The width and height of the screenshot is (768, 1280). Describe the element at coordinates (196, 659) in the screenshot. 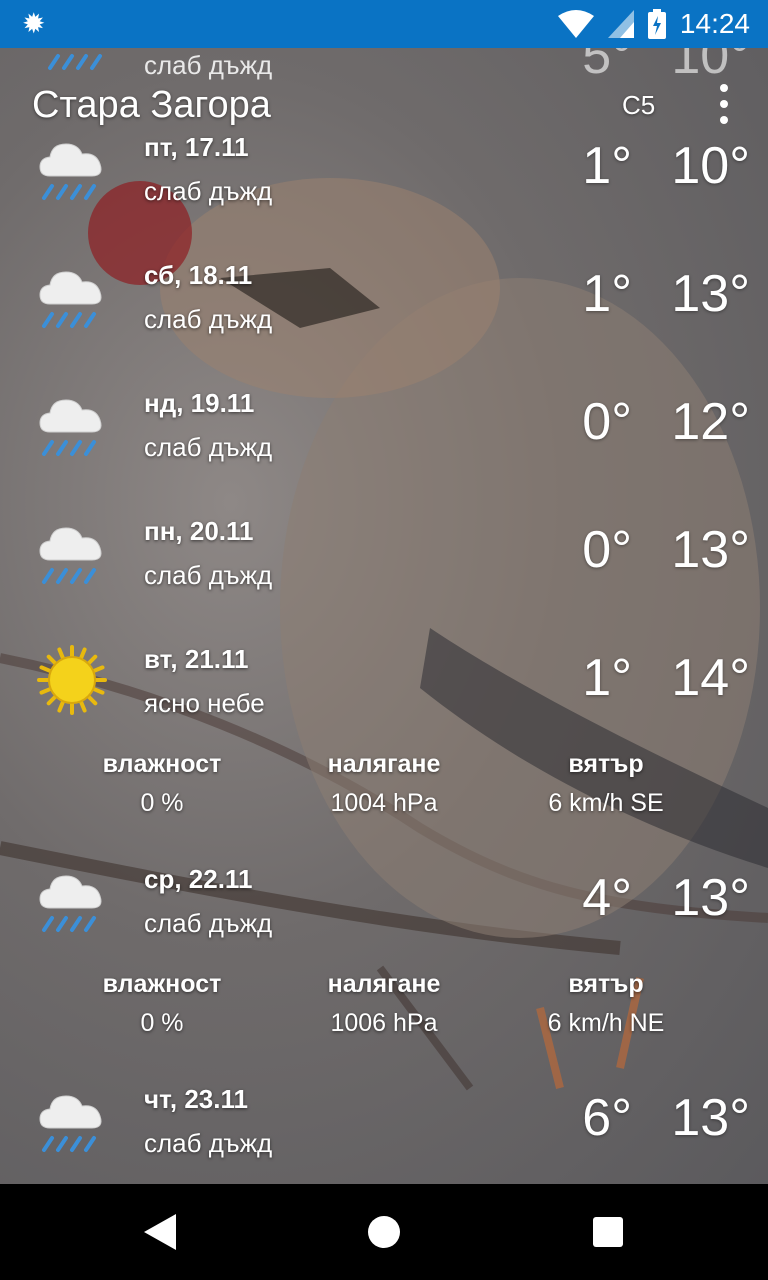

I see `forecast-date: вт, 21.11` at that location.